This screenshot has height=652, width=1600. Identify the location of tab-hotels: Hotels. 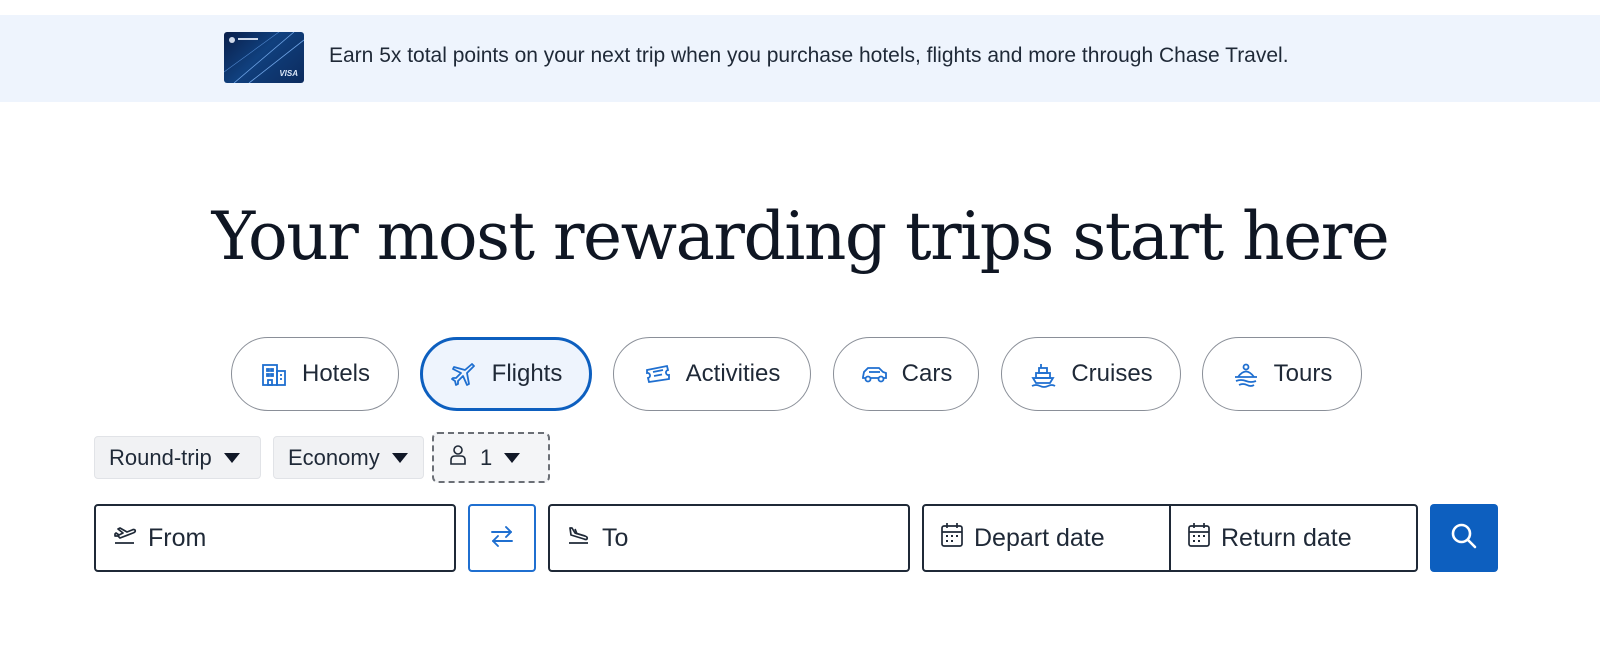
(315, 374).